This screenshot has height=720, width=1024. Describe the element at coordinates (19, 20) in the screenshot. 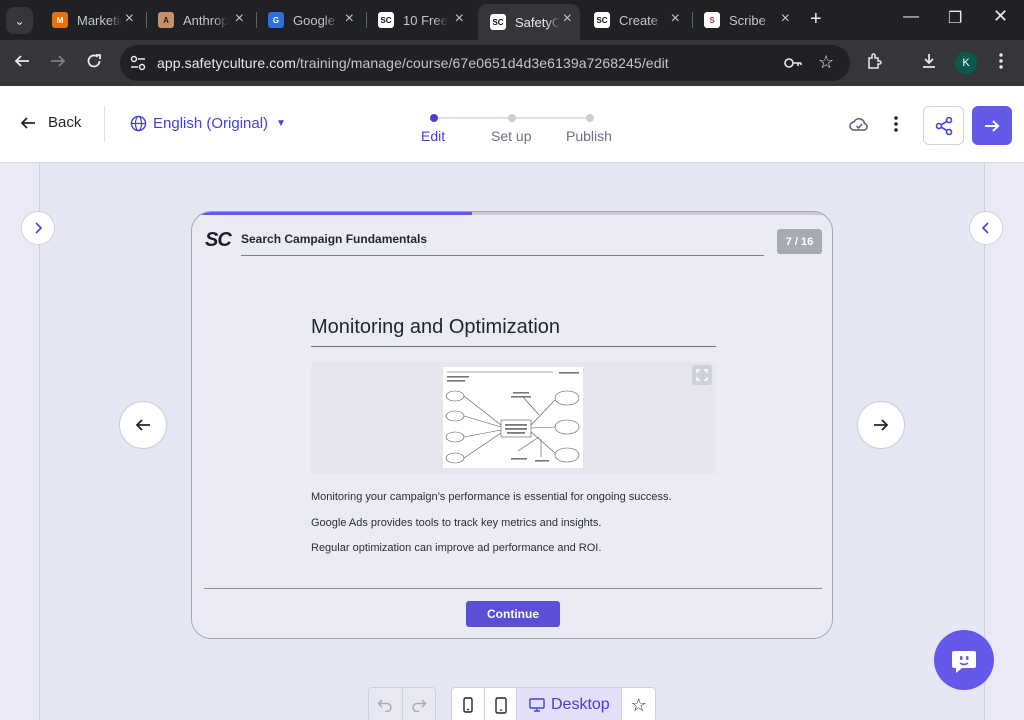

I see `tab-search-dropdown-button: ⌄` at that location.